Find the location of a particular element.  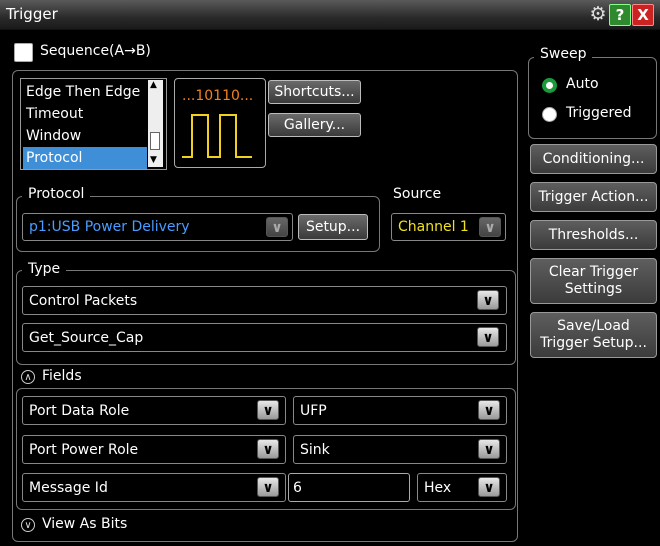

field-value: Sink is located at coordinates (315, 449).